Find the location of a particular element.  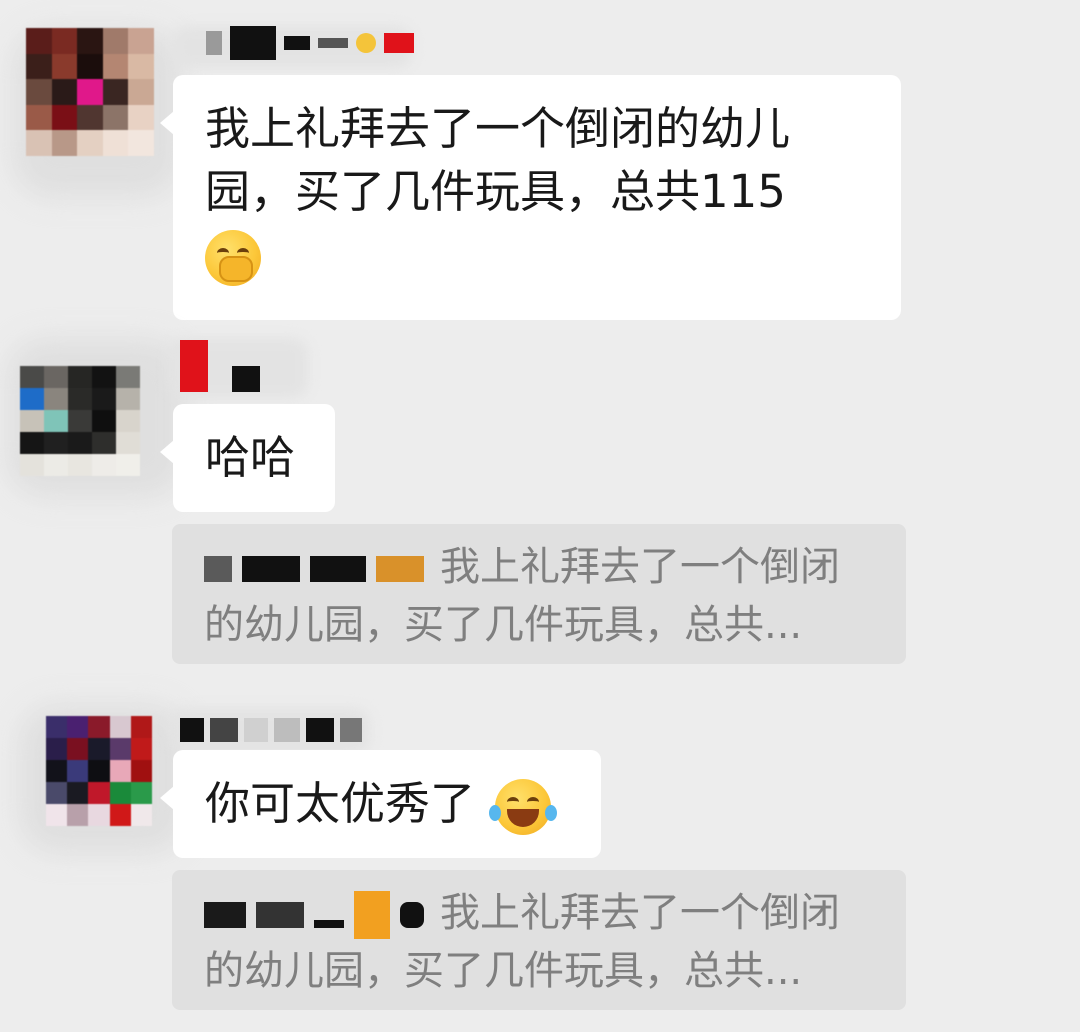

tears-of-joy-emoji-icon is located at coordinates (523, 807).